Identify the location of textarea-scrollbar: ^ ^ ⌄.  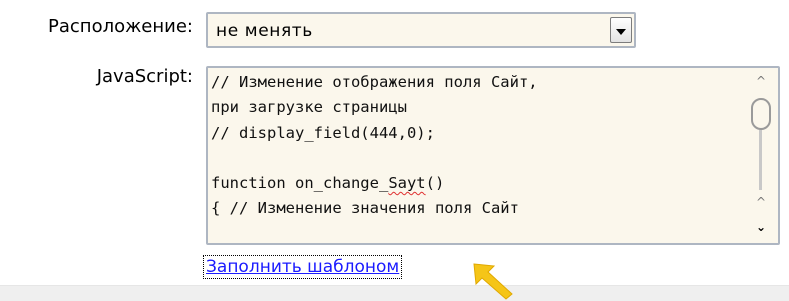
(761, 155).